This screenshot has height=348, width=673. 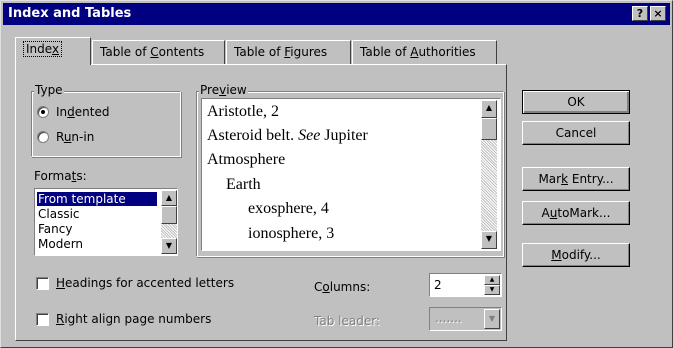 I want to click on headings-checkbox, so click(x=42, y=283).